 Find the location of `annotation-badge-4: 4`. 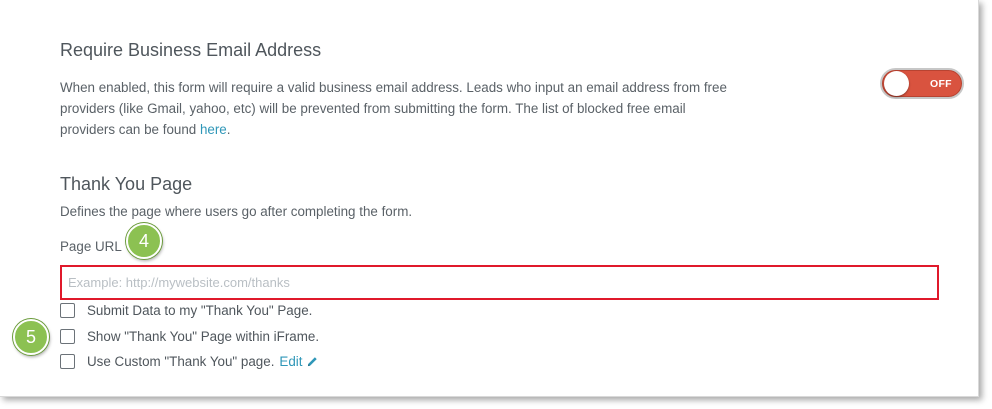

annotation-badge-4: 4 is located at coordinates (144, 241).